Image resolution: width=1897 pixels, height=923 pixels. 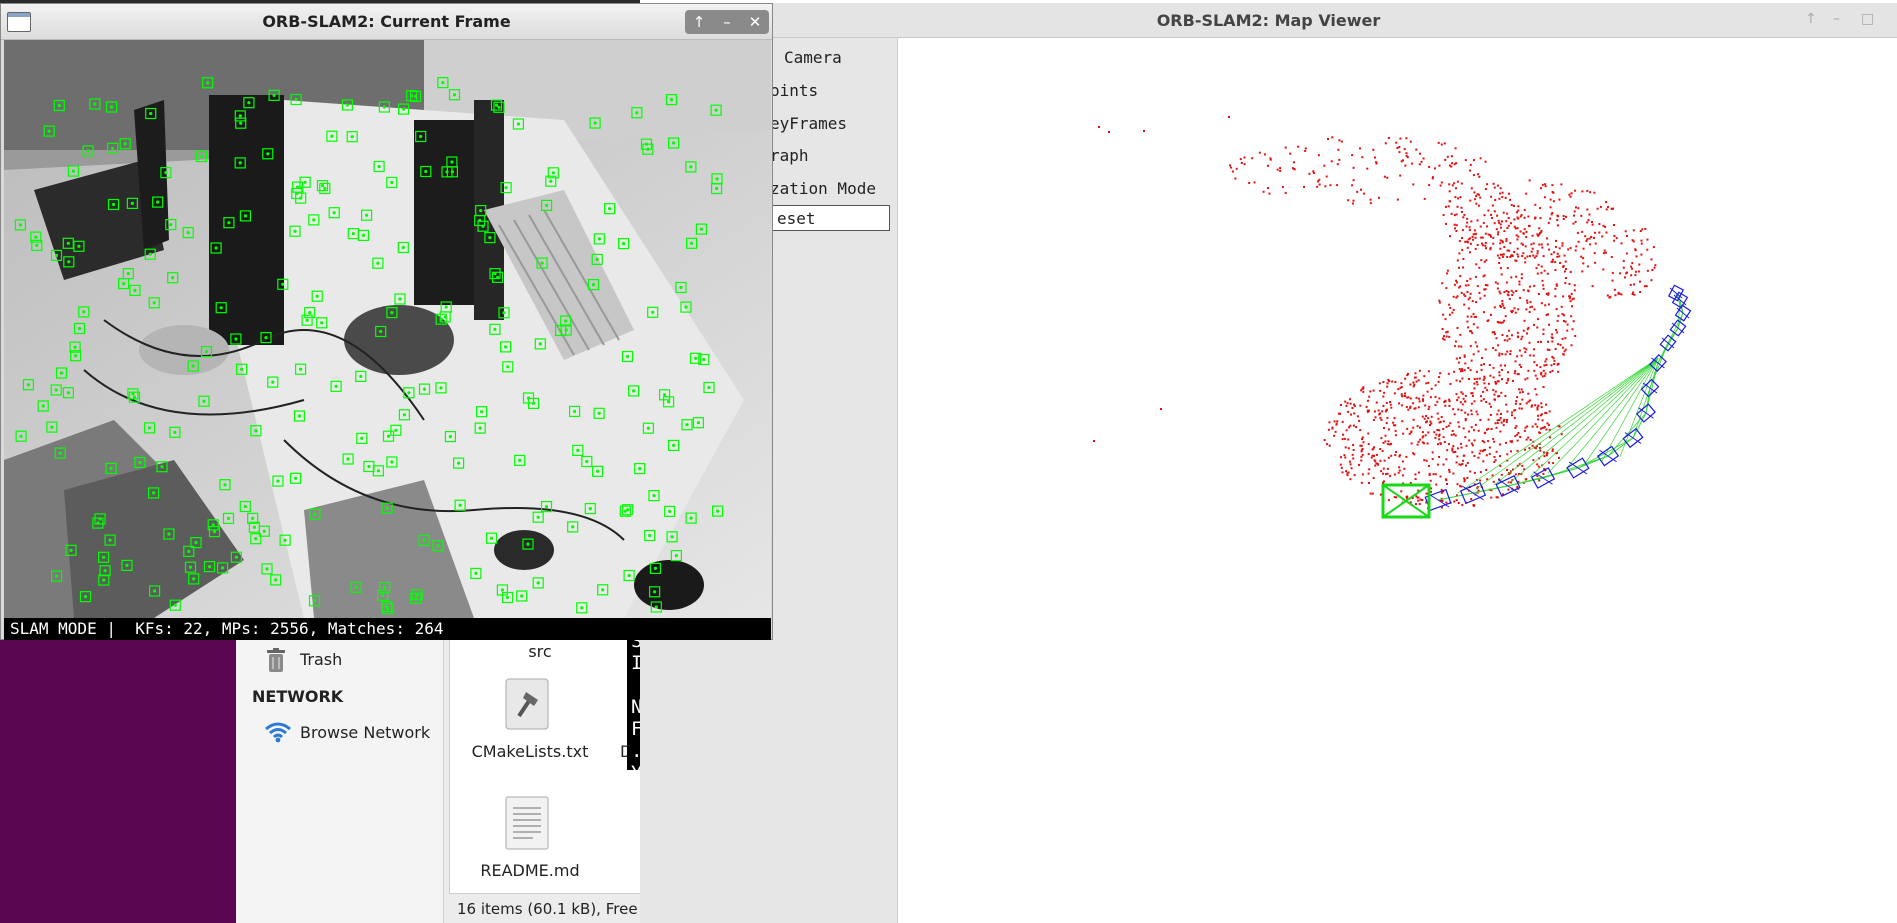 What do you see at coordinates (813, 57) in the screenshot?
I see `panel-follow-camera: Camera` at bounding box center [813, 57].